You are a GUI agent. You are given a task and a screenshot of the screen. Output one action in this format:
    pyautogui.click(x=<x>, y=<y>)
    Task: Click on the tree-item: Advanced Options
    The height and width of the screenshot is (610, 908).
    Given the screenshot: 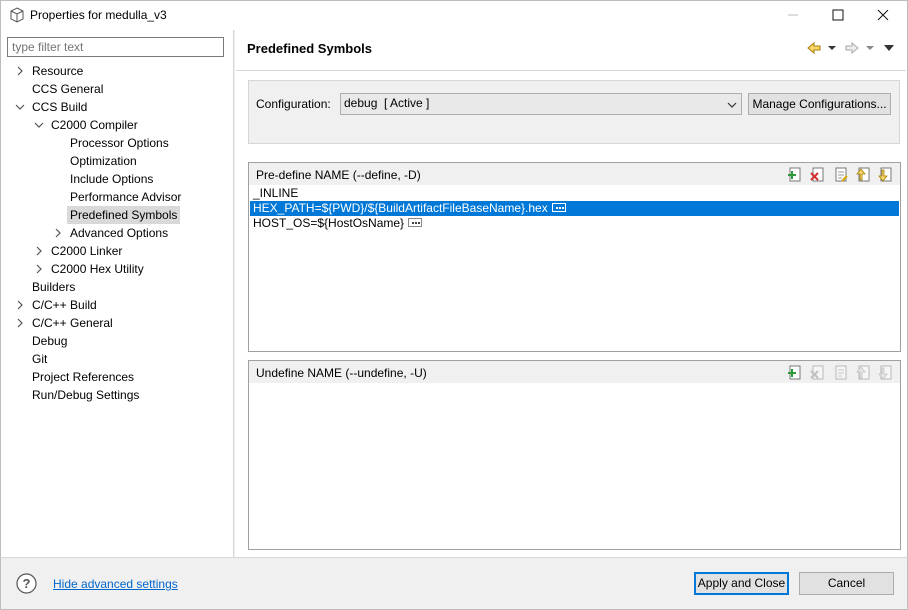 What is the action you would take?
    pyautogui.click(x=116, y=233)
    